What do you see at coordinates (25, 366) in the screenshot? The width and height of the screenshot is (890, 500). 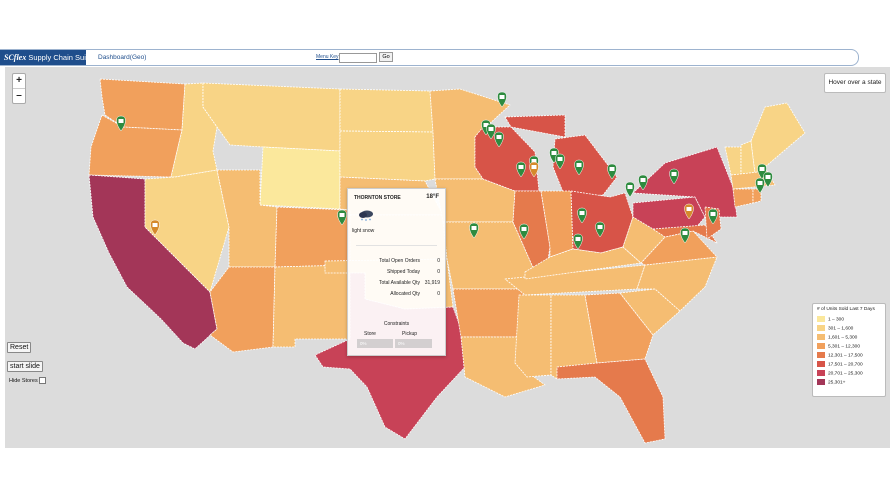 I see `start-slide-button: start slide` at bounding box center [25, 366].